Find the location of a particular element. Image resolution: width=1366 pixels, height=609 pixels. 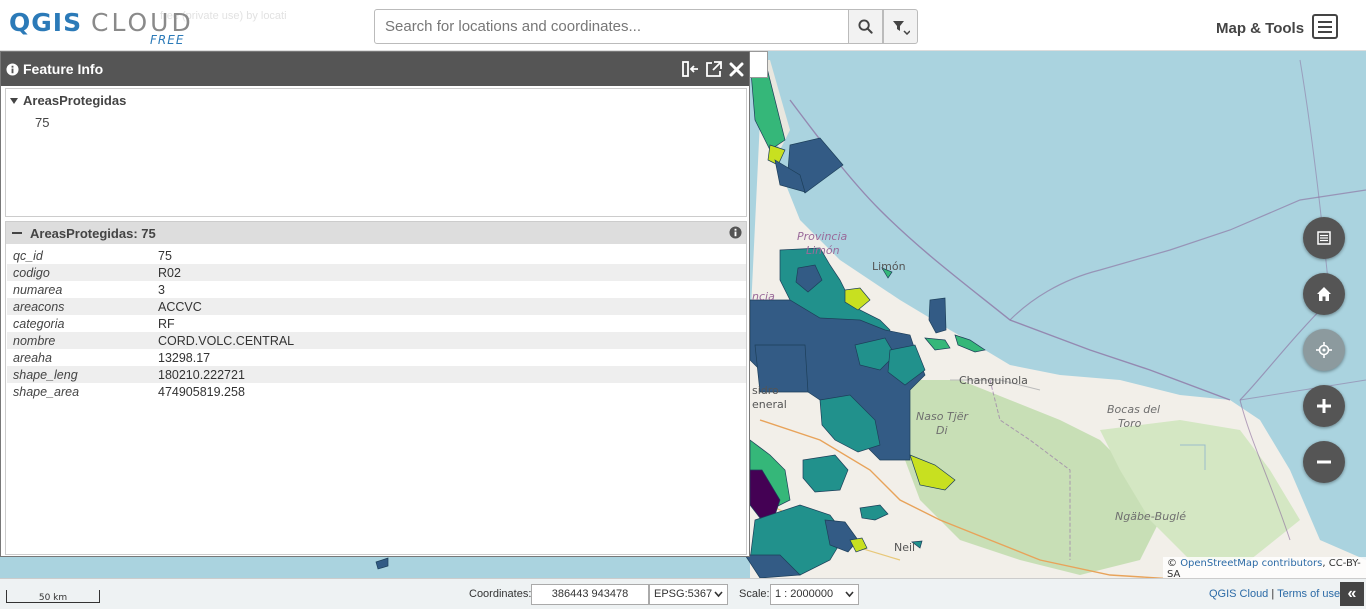

attribute-key: shape_area is located at coordinates (46, 391).